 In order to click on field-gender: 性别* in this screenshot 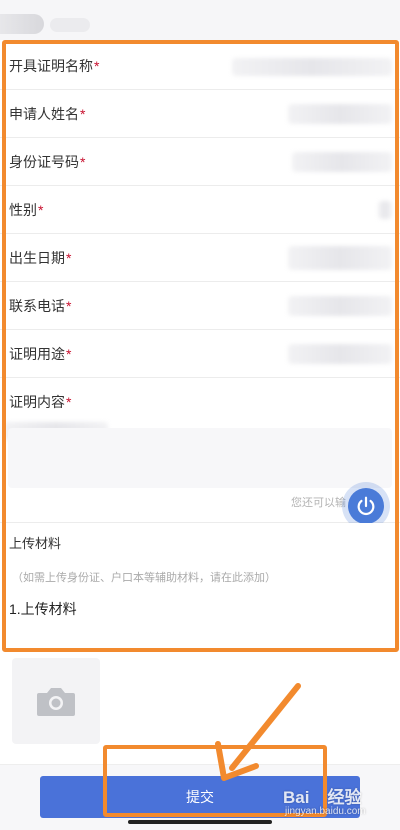, I will do `click(200, 210)`.